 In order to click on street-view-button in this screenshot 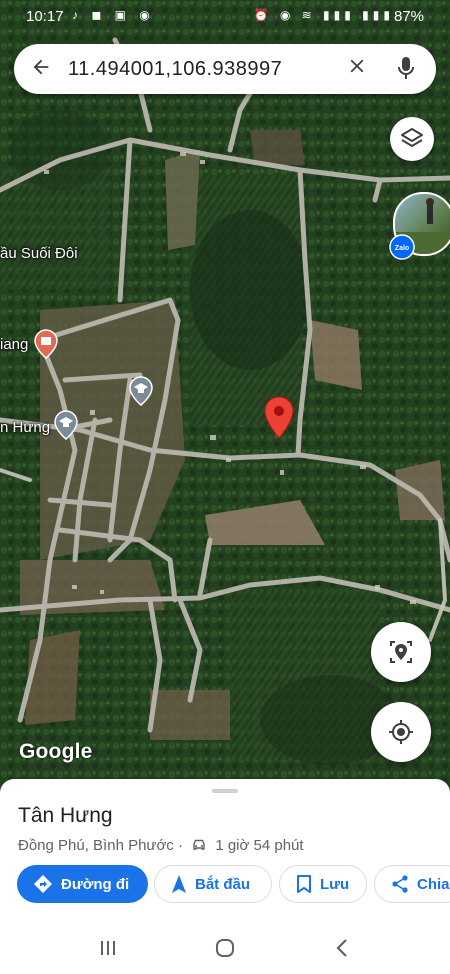, I will do `click(401, 652)`.